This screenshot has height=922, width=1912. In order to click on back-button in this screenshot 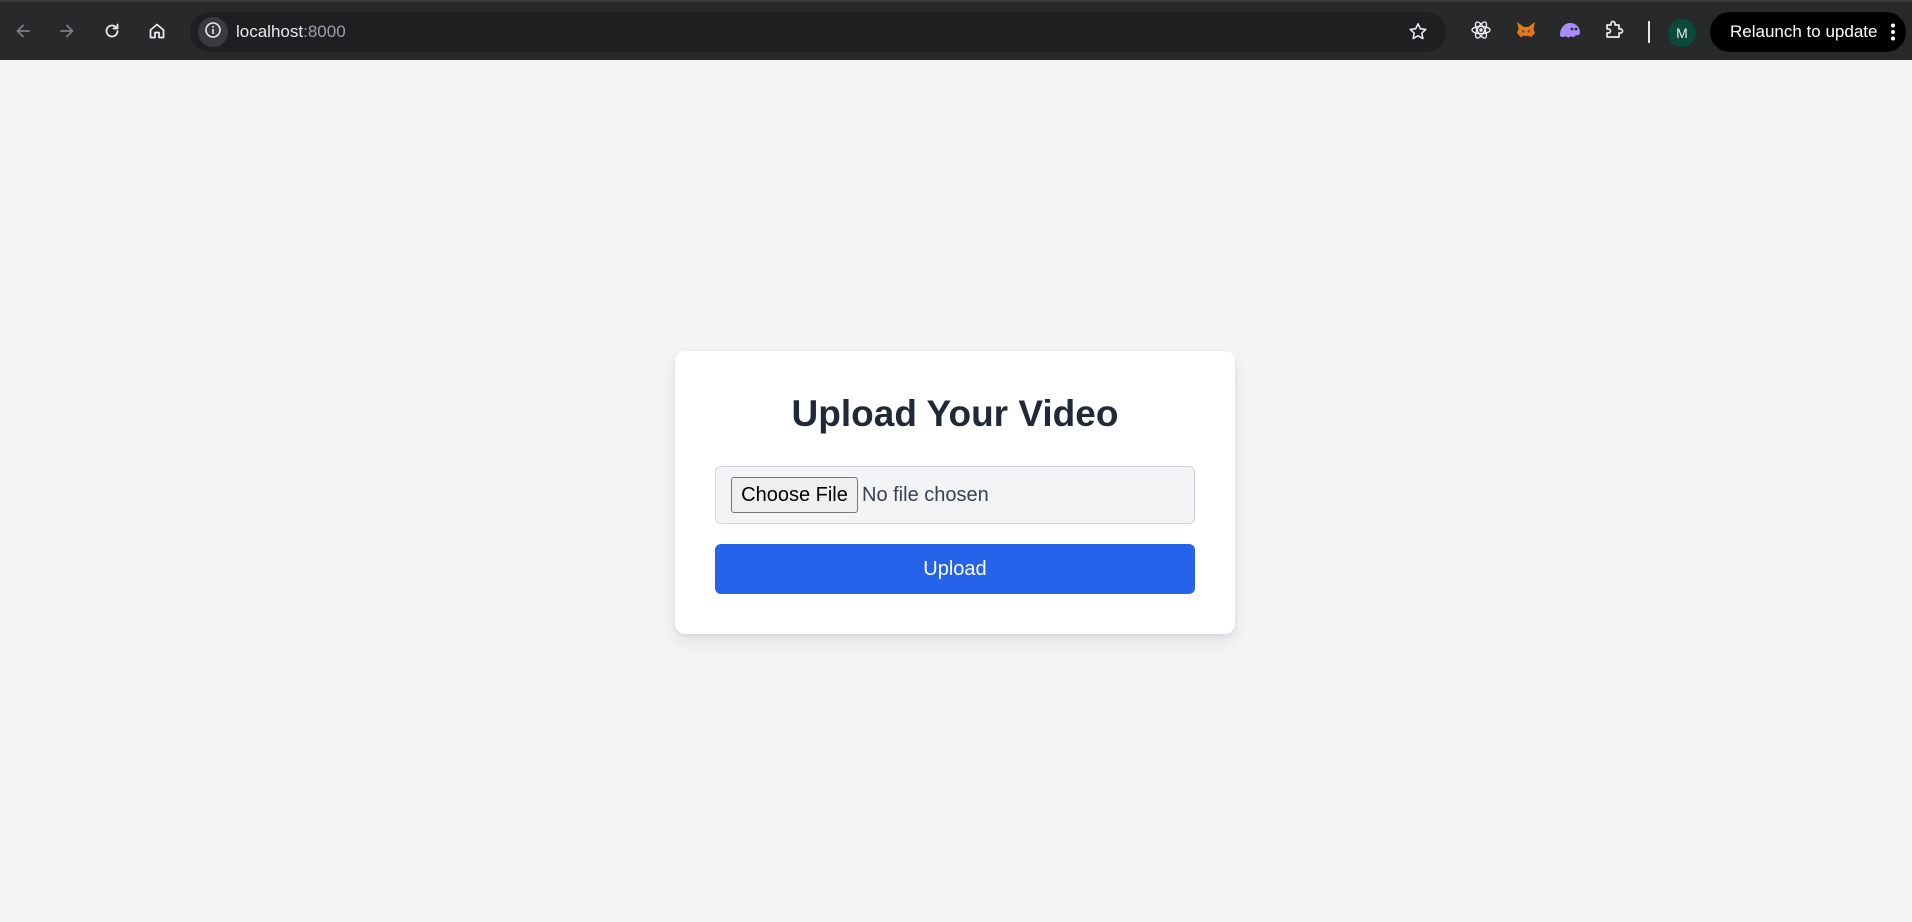, I will do `click(23, 31)`.